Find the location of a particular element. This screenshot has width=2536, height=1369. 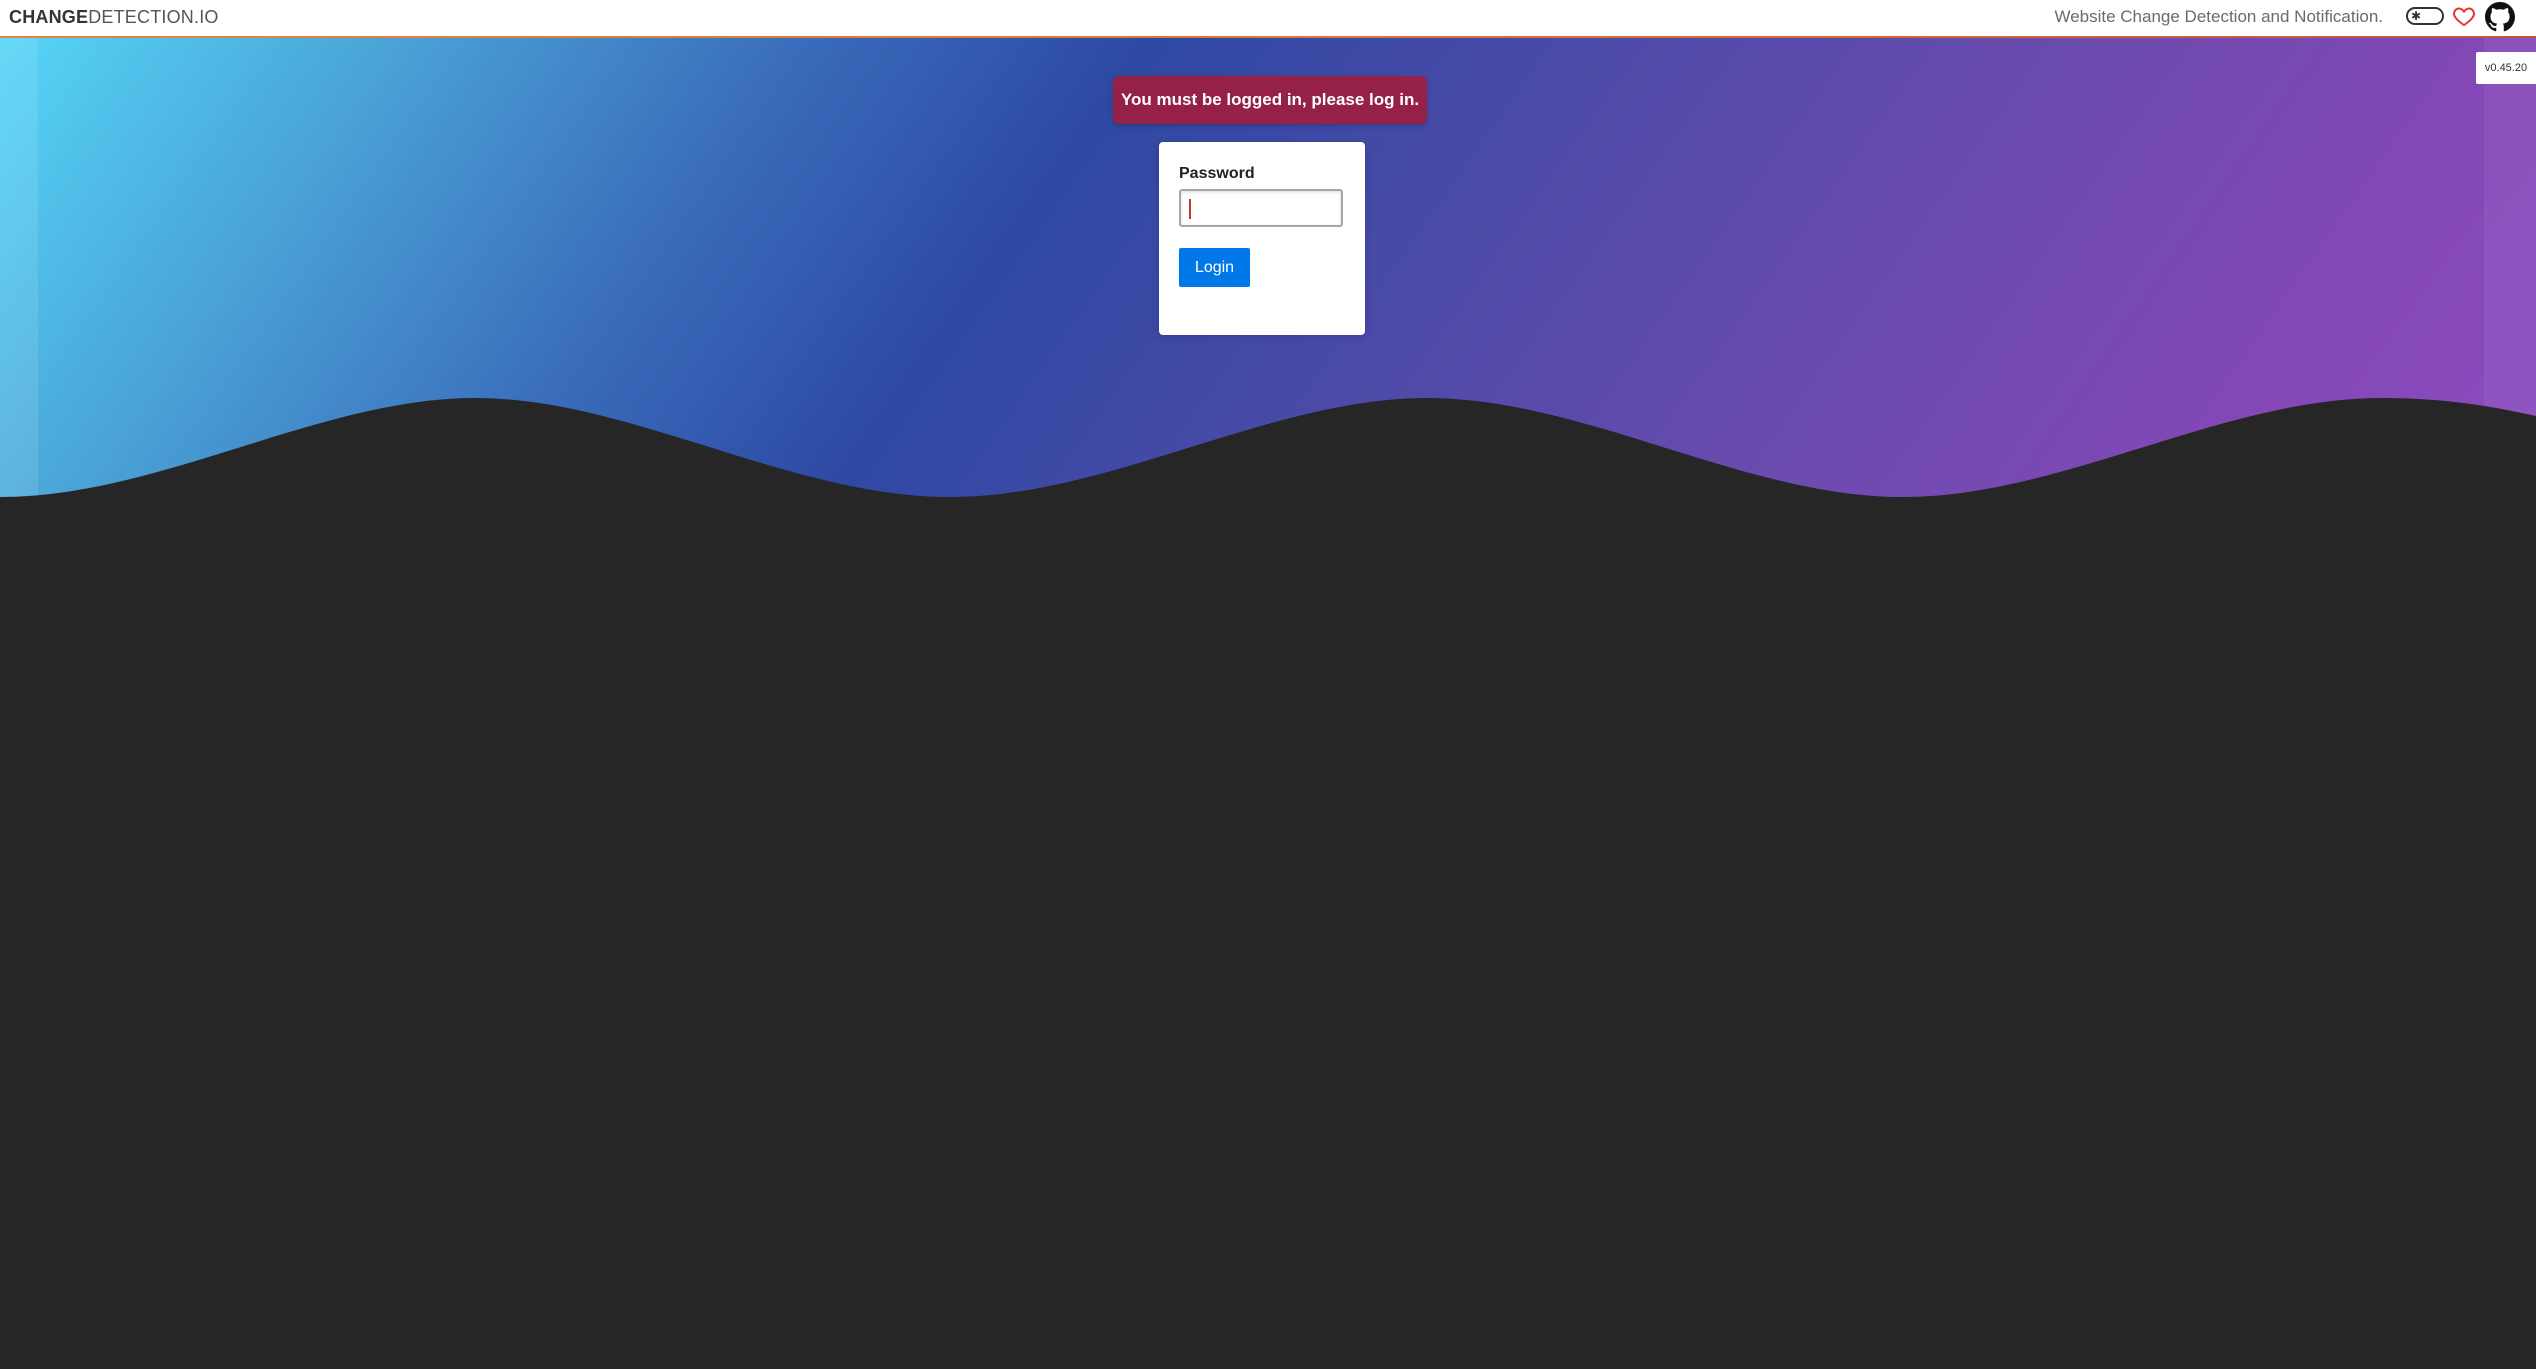

password-label: Password is located at coordinates (1217, 173).